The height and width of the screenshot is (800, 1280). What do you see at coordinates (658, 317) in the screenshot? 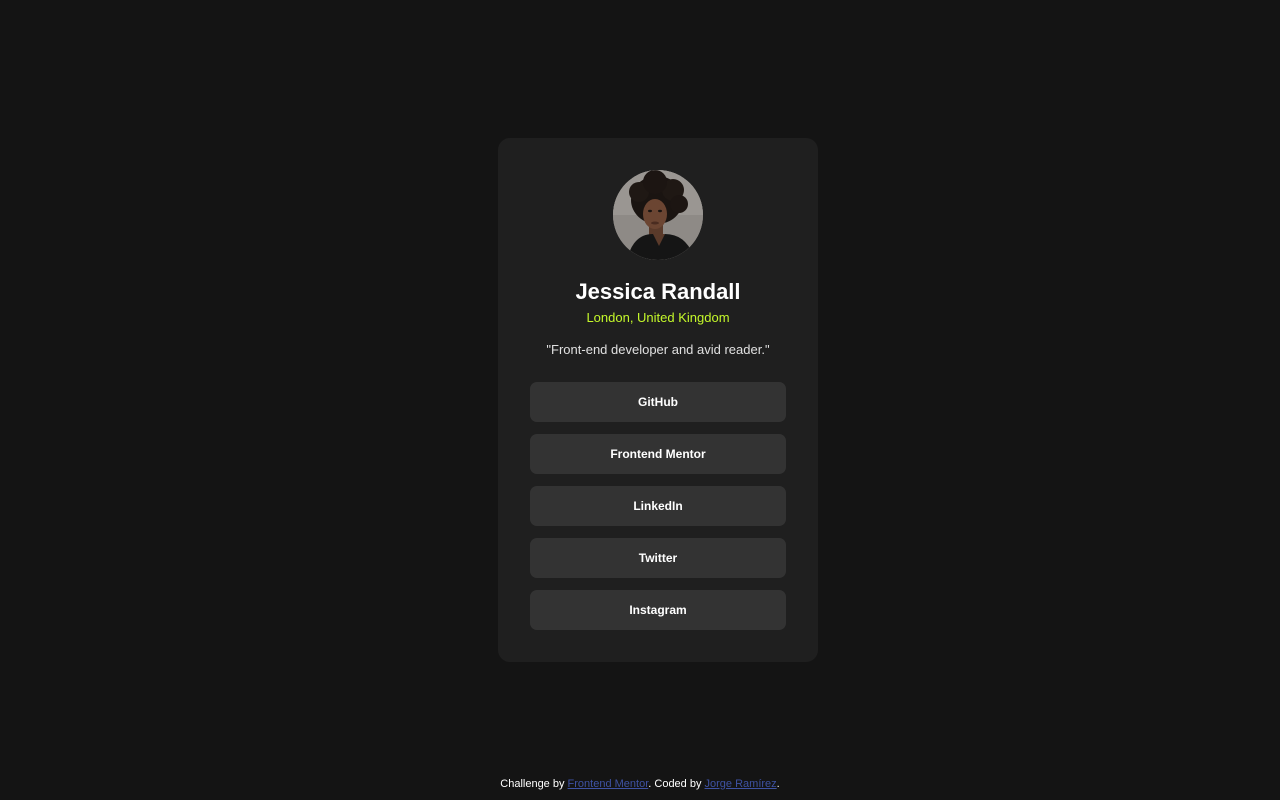
I see `profile-location: London, United Kingdom` at bounding box center [658, 317].